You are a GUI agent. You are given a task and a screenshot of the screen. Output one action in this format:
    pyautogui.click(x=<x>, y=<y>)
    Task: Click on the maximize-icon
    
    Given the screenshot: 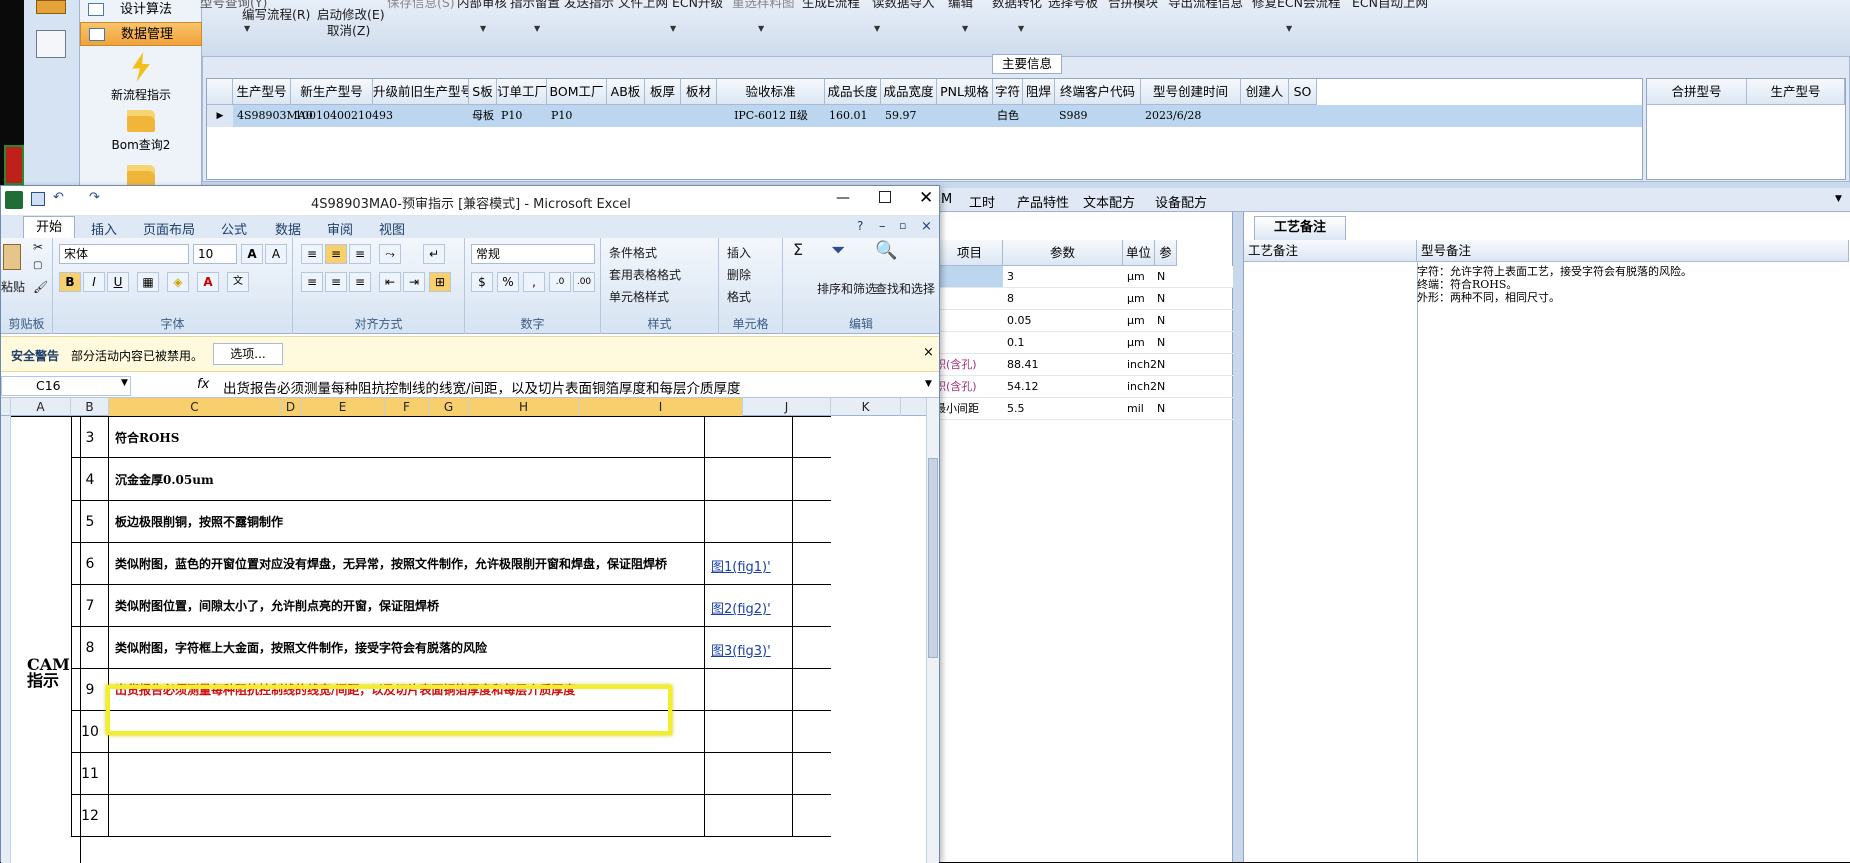 What is the action you would take?
    pyautogui.click(x=885, y=197)
    